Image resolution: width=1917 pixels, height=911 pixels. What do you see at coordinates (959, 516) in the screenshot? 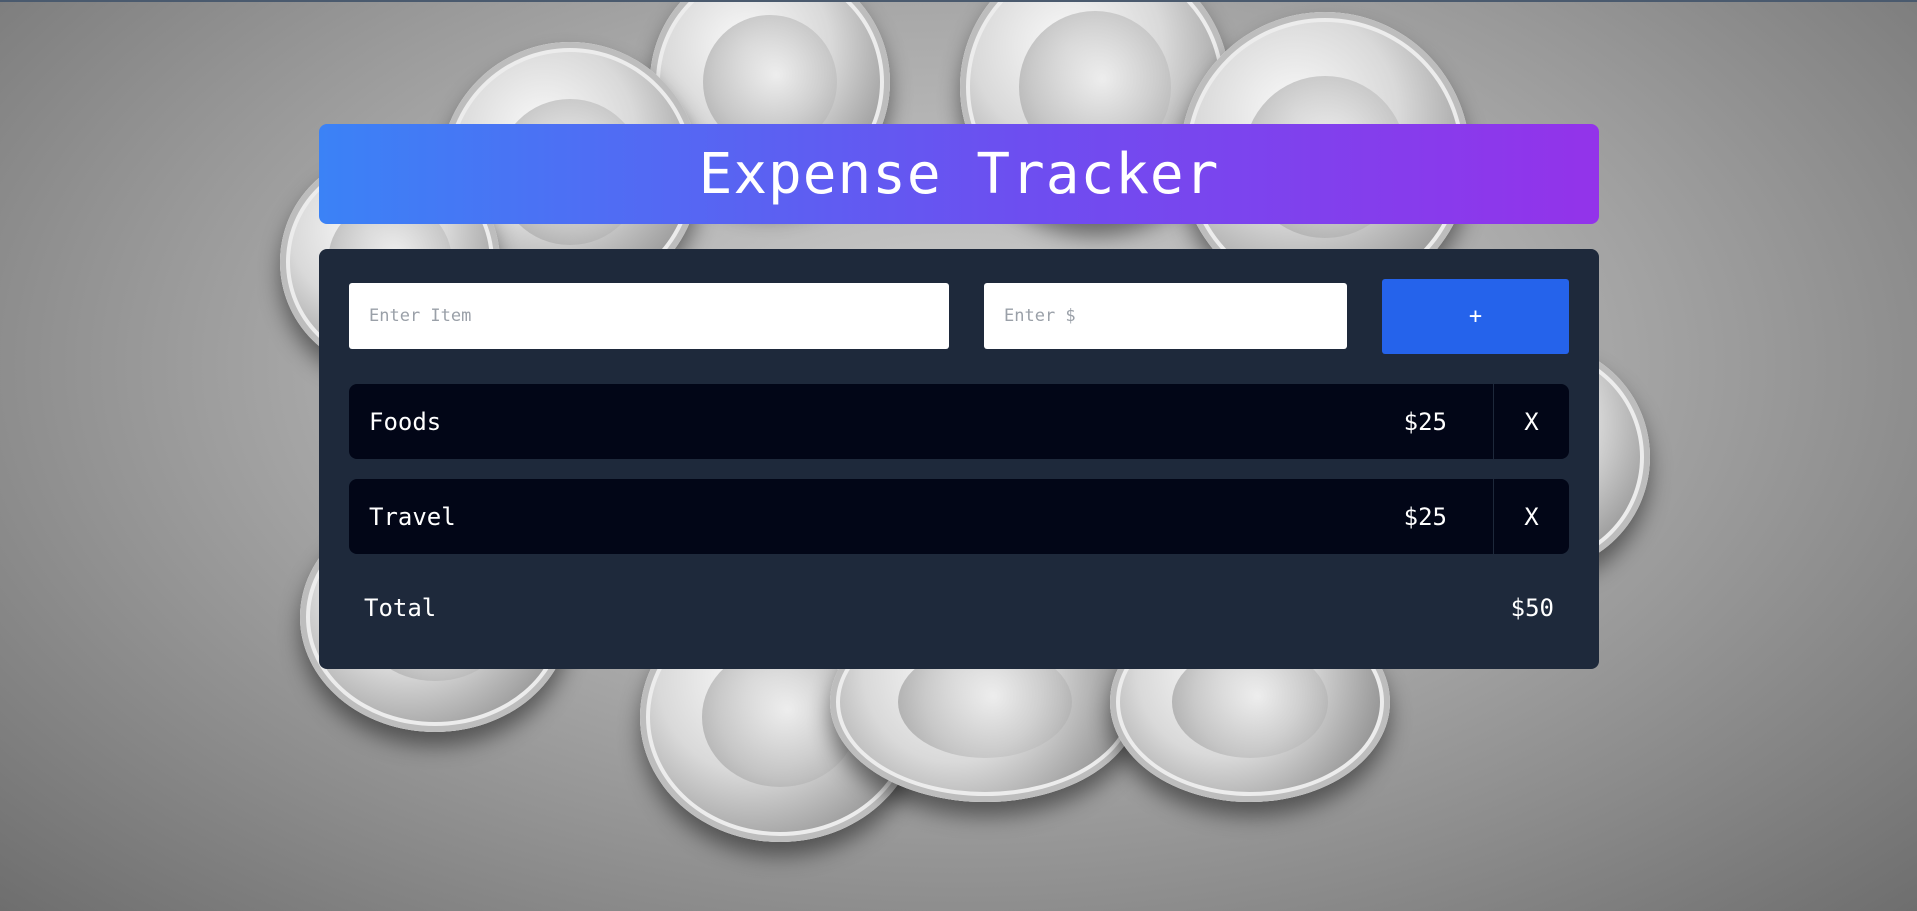
I see `expense-row: Travel $25 X` at bounding box center [959, 516].